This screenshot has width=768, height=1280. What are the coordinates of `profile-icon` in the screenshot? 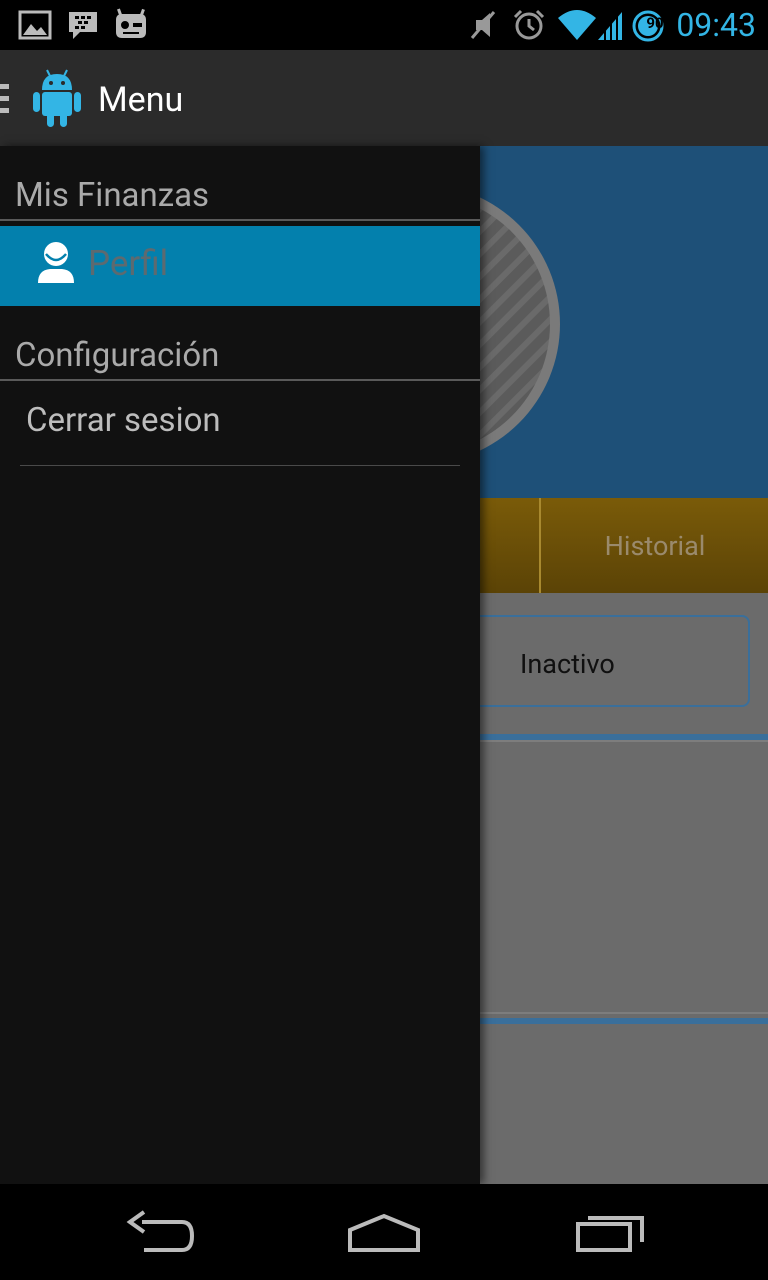 It's located at (56, 262).